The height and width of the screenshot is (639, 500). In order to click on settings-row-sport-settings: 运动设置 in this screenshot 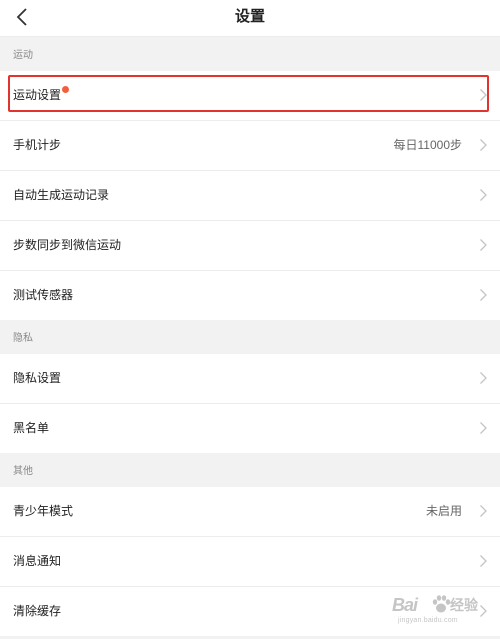, I will do `click(250, 96)`.